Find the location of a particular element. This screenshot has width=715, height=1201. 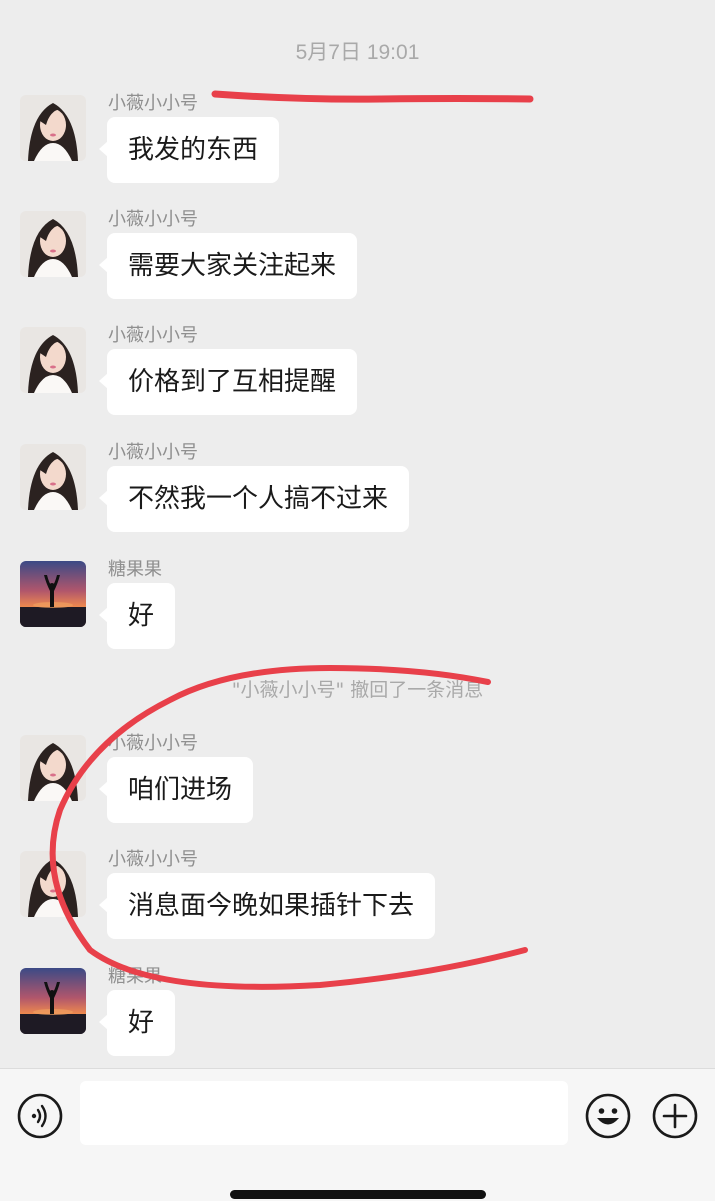

voice-button is located at coordinates (40, 1116).